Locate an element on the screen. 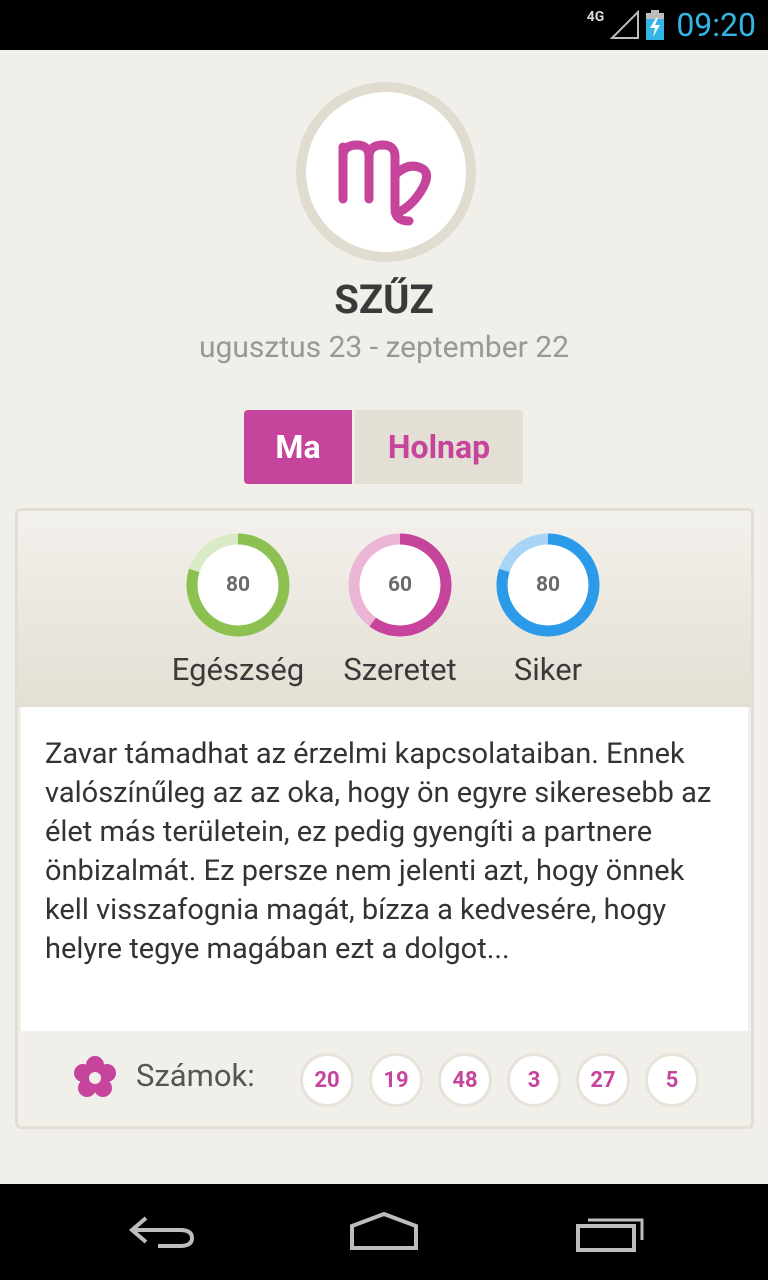 The height and width of the screenshot is (1280, 768). back-button is located at coordinates (160, 1232).